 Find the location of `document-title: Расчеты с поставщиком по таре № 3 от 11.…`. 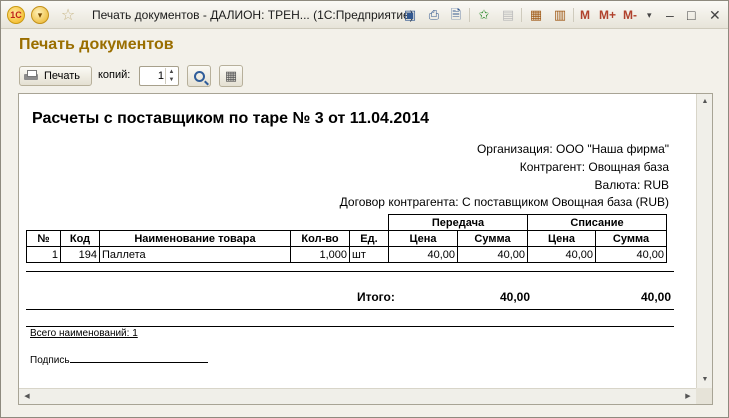

document-title: Расчеты с поставщиком по таре № 3 от 11.… is located at coordinates (230, 118).